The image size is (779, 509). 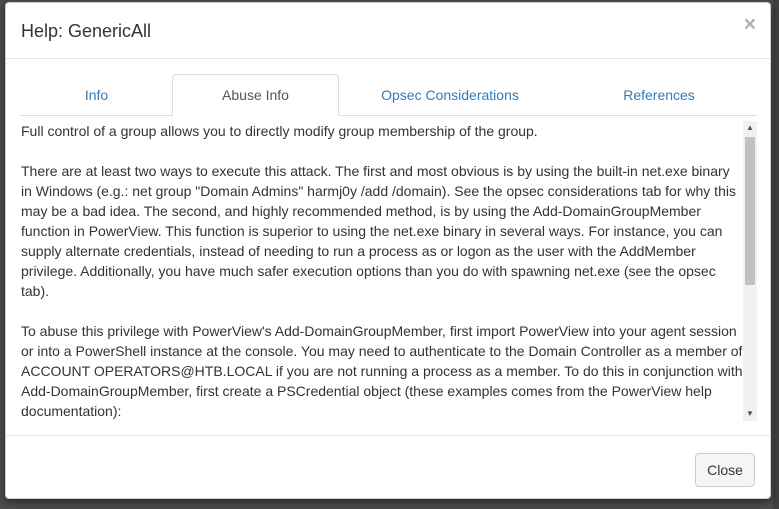 I want to click on content-scrollbar: ▲ ▼, so click(x=750, y=271).